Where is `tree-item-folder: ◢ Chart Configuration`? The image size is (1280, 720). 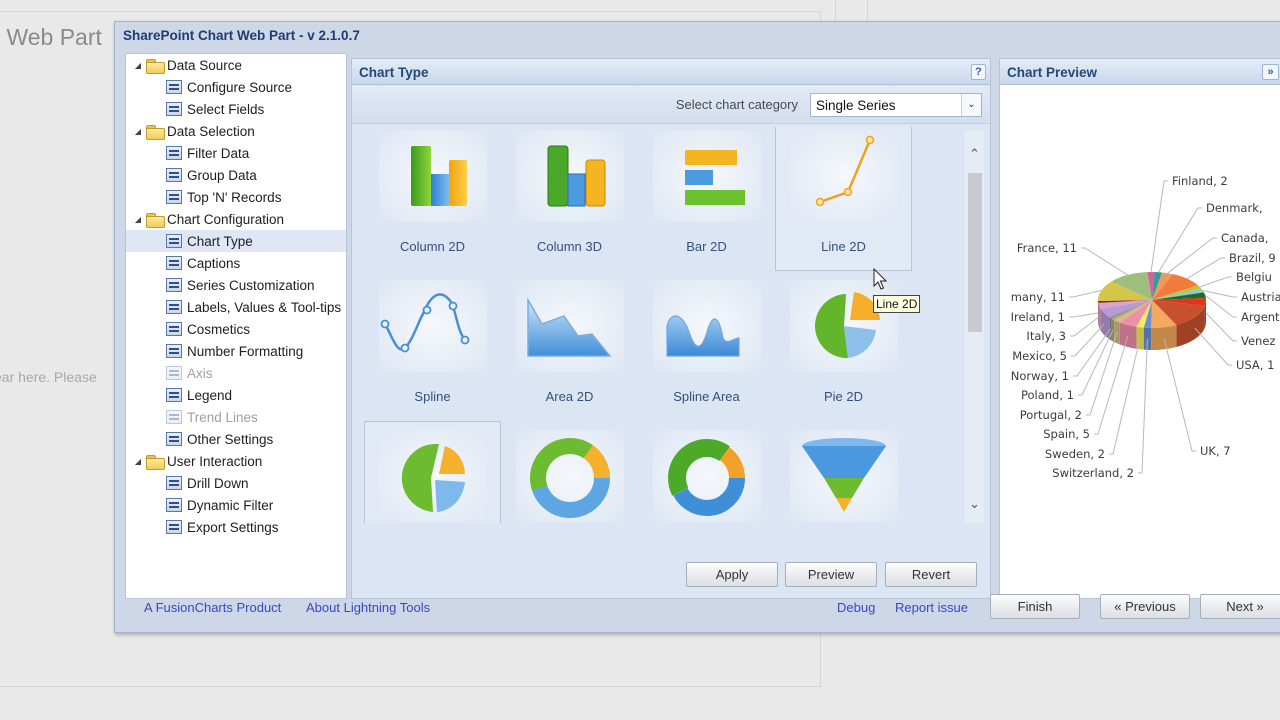 tree-item-folder: ◢ Chart Configuration is located at coordinates (236, 219).